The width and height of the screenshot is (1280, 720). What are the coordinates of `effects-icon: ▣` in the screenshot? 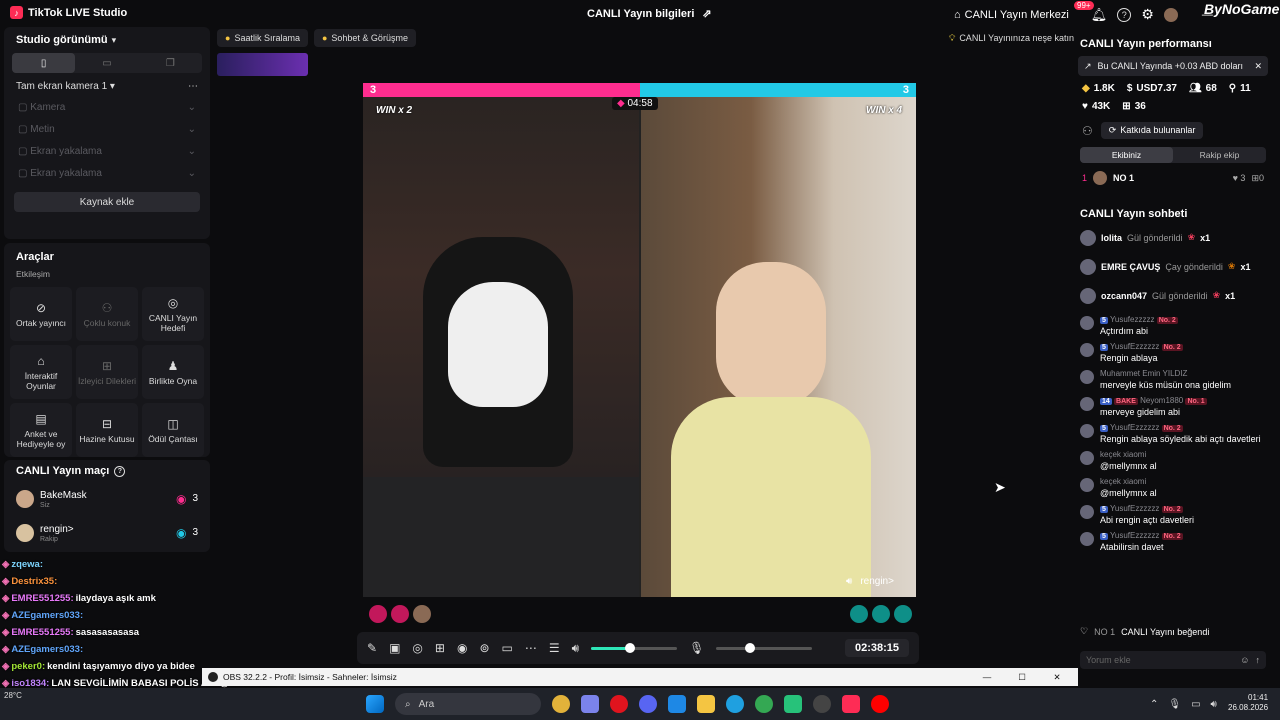 It's located at (394, 648).